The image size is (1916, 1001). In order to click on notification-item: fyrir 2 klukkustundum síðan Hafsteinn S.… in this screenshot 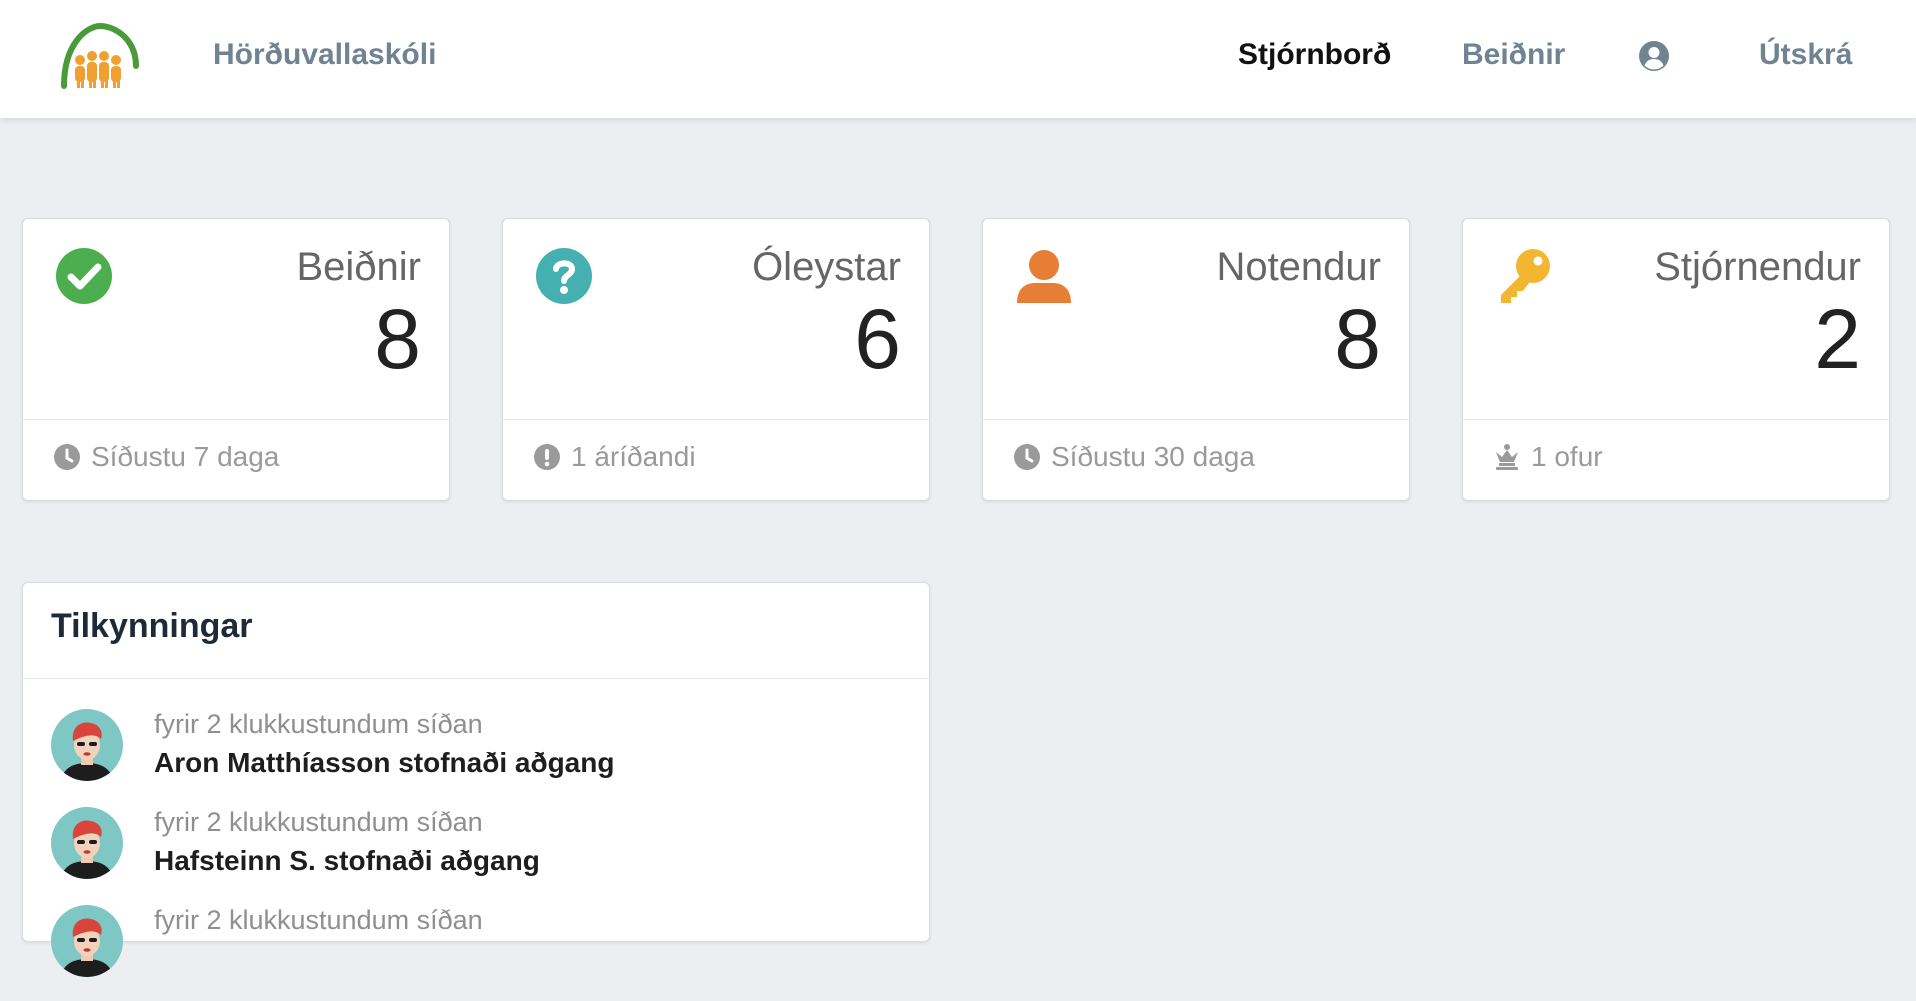, I will do `click(480, 854)`.